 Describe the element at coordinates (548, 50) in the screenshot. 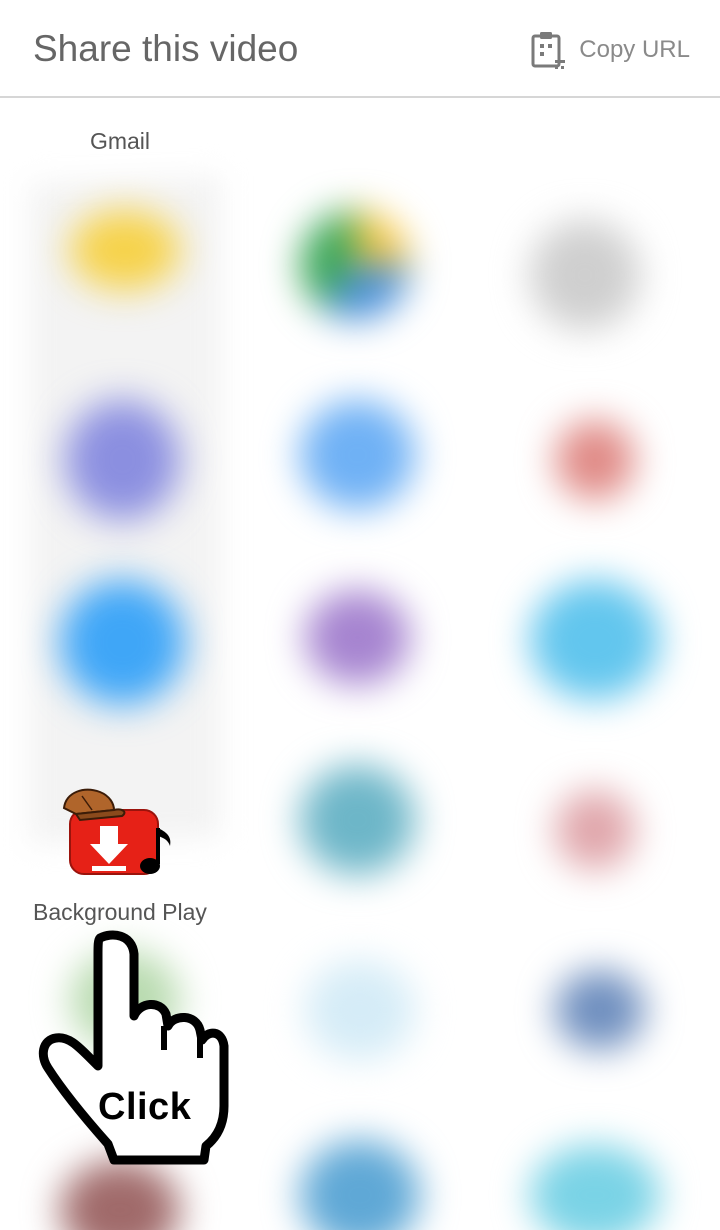

I see `clipboard-icon` at that location.